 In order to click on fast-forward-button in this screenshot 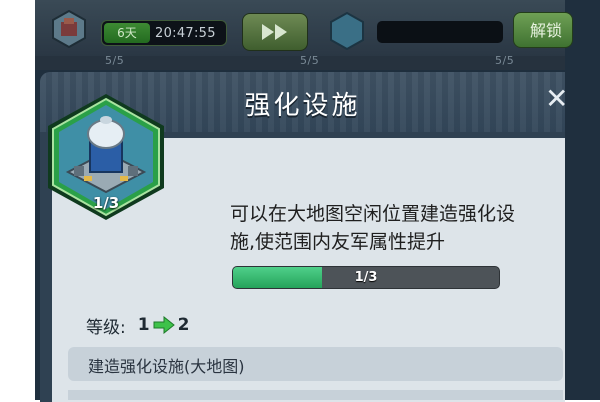, I will do `click(275, 32)`.